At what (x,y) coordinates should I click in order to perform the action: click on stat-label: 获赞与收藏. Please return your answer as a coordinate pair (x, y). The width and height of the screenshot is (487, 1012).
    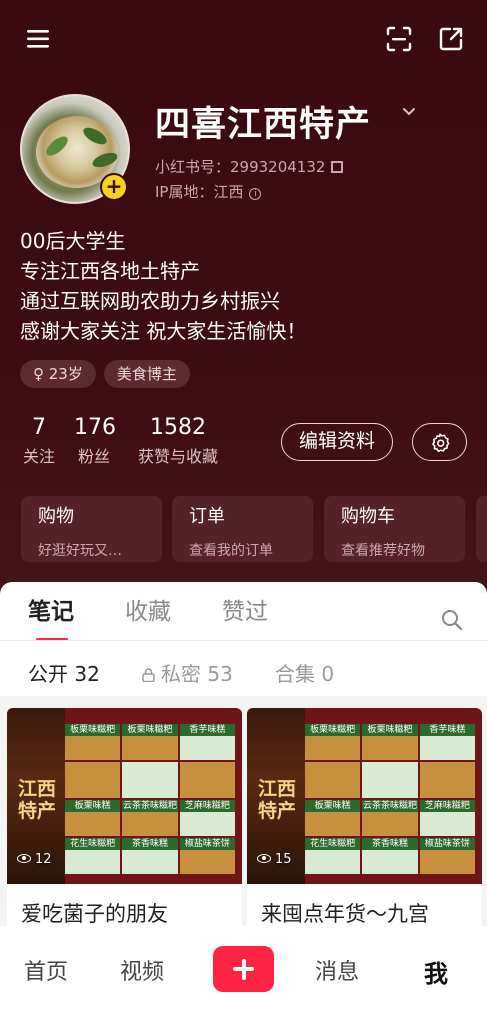
    Looking at the image, I should click on (177, 456).